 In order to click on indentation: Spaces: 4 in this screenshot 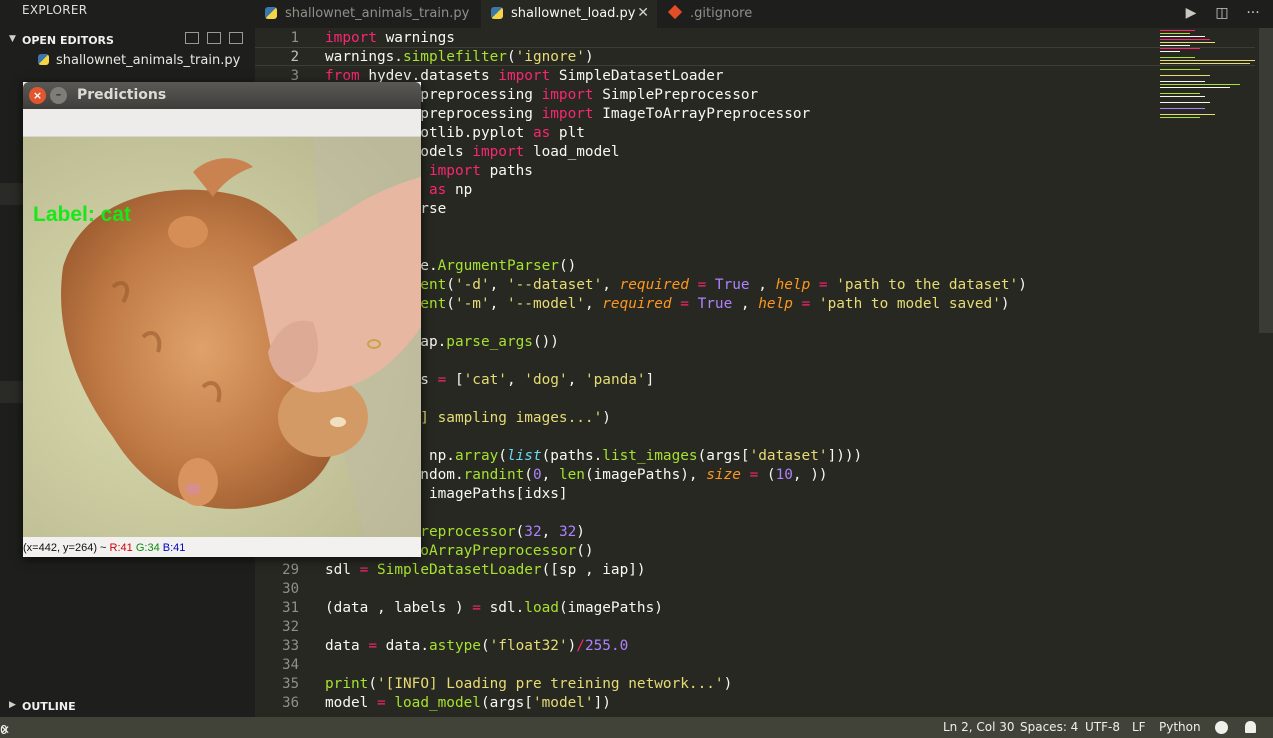, I will do `click(1049, 727)`.